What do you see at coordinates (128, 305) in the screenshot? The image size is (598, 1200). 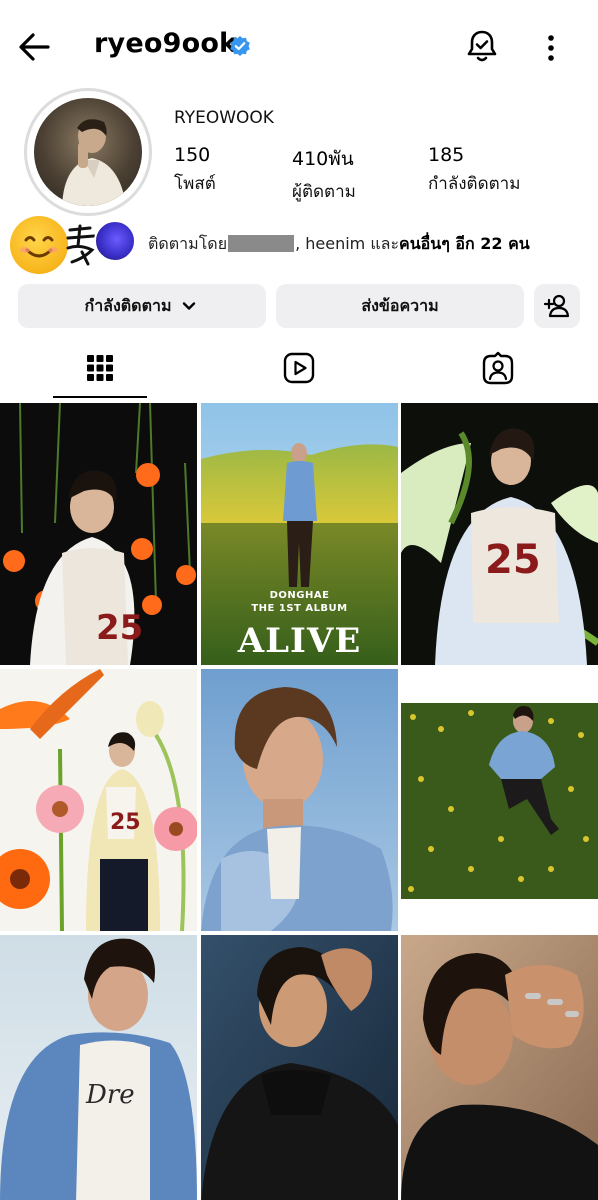 I see `following-button-label: กำลังติดตาม` at bounding box center [128, 305].